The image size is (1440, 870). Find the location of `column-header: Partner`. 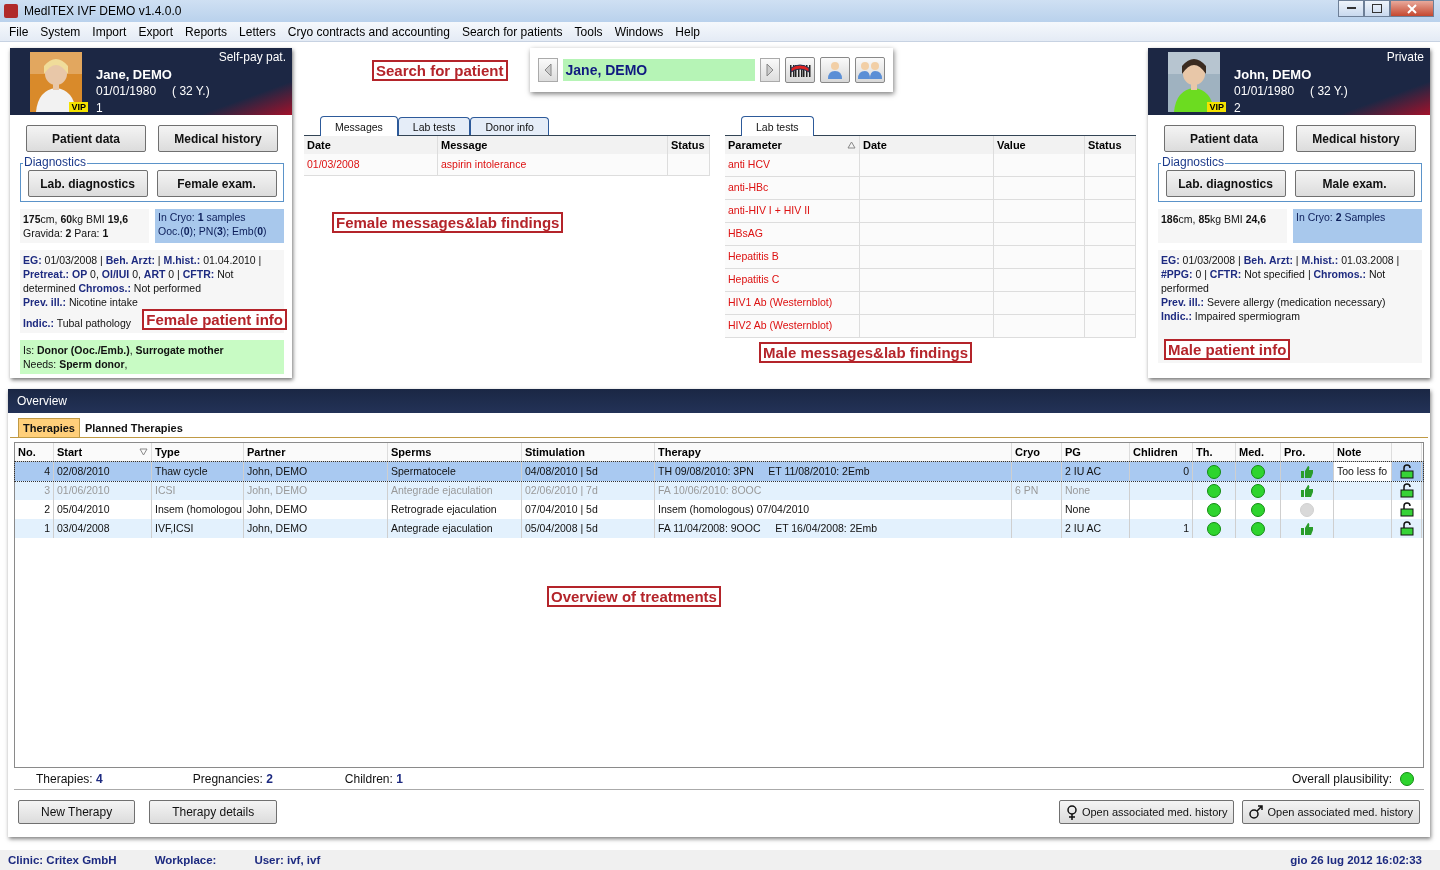

column-header: Partner is located at coordinates (316, 452).